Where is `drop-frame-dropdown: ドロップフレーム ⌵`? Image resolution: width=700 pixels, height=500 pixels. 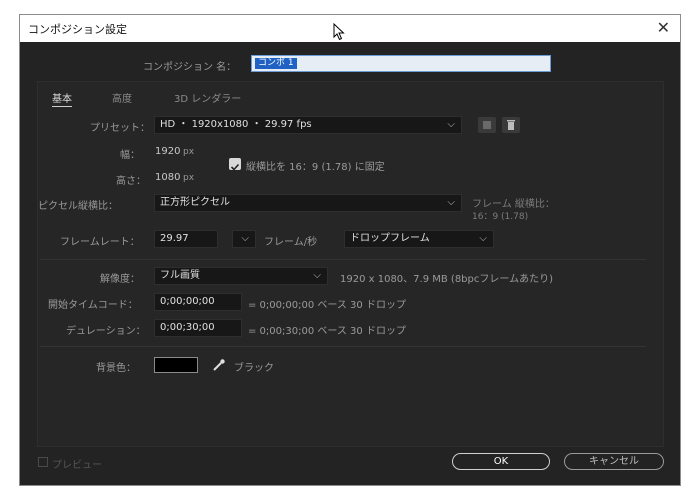
drop-frame-dropdown: ドロップフレーム ⌵ is located at coordinates (419, 239).